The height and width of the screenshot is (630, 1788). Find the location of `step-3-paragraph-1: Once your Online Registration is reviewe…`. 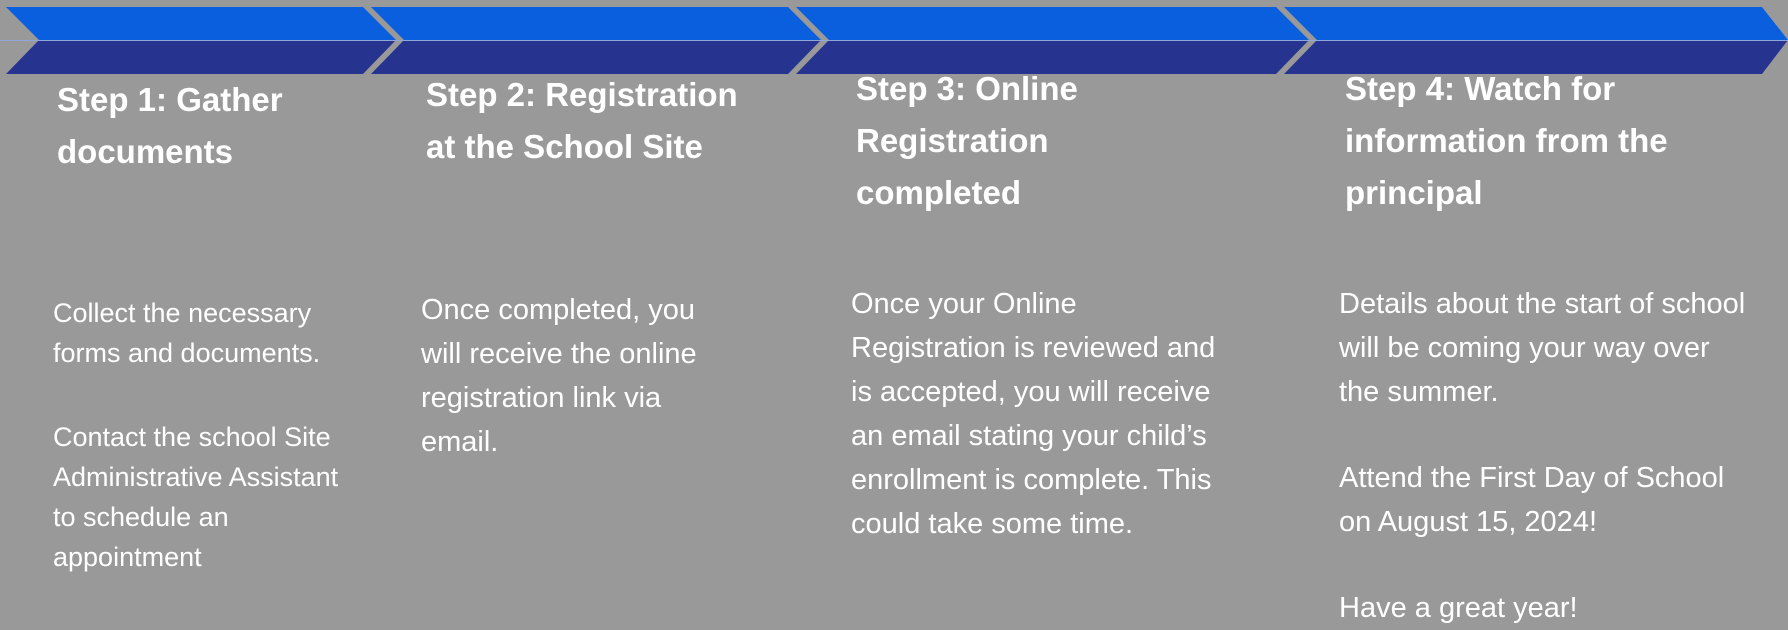

step-3-paragraph-1: Once your Online Registration is reviewe… is located at coordinates (1037, 414).